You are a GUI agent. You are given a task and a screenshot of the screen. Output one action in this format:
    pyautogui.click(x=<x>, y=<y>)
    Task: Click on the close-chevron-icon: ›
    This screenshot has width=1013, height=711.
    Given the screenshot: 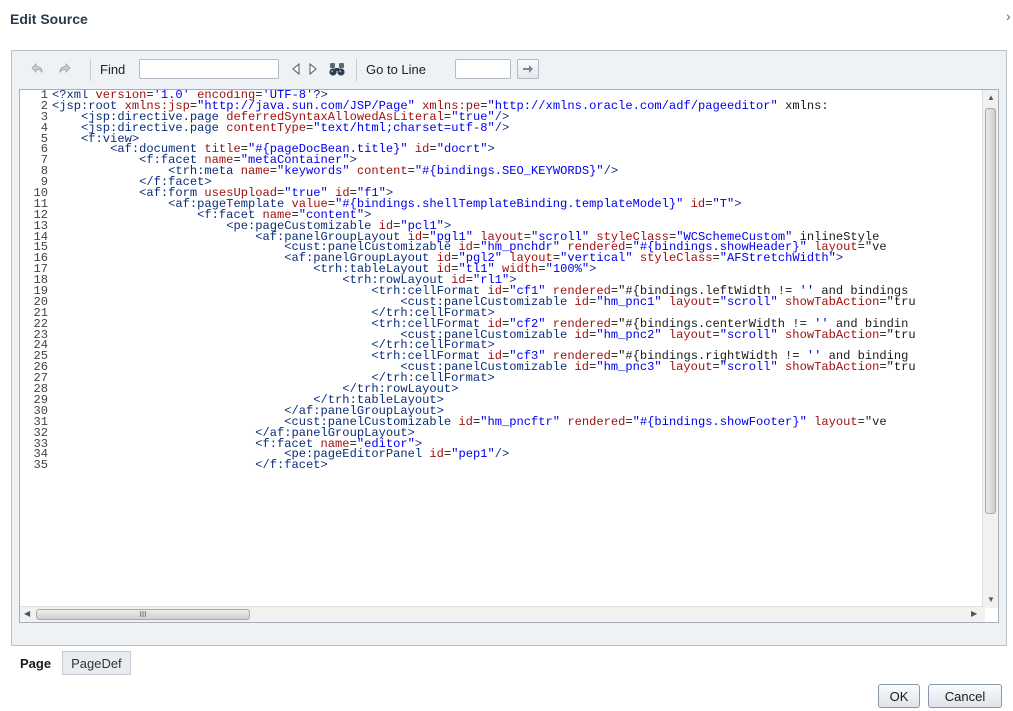 What is the action you would take?
    pyautogui.click(x=1008, y=16)
    